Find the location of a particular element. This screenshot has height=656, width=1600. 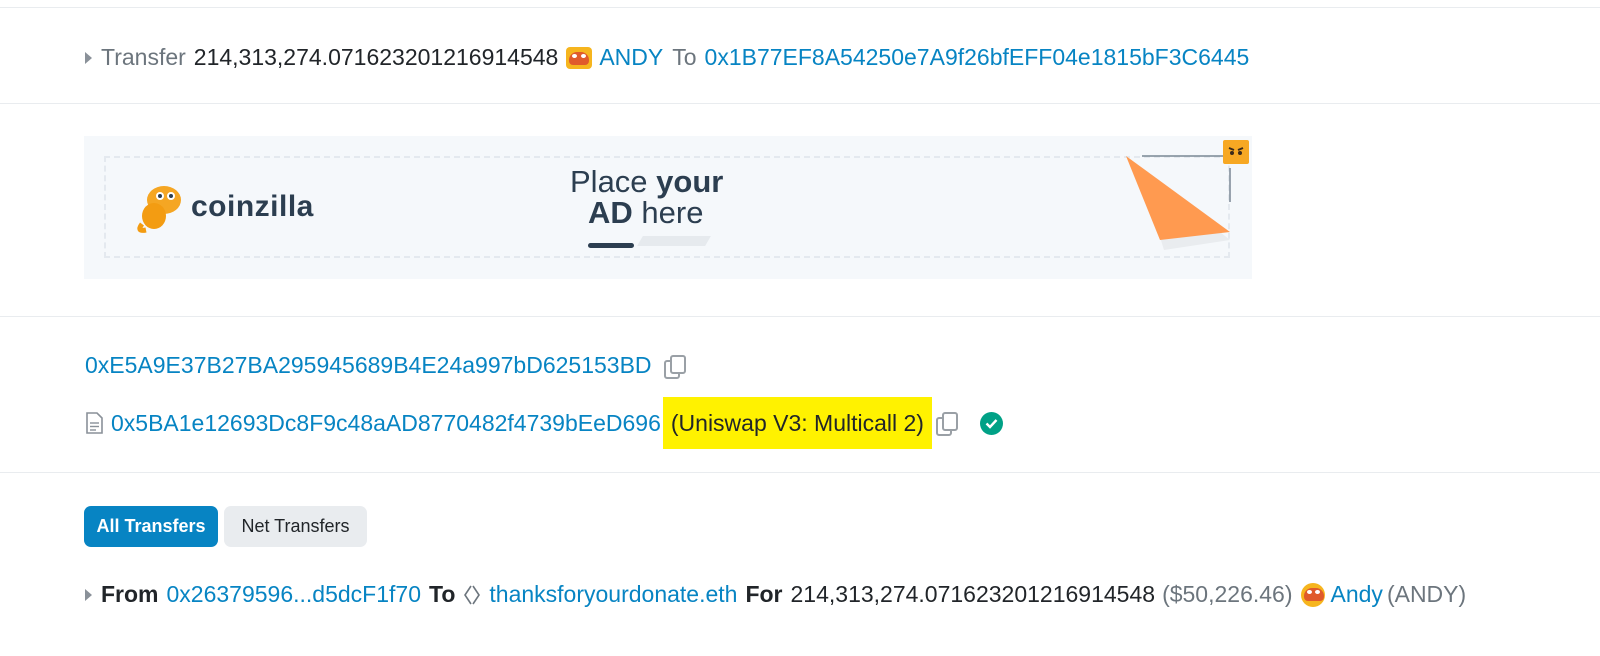

from-address-link: 0x26379596...d5dcF1f70 is located at coordinates (294, 594).